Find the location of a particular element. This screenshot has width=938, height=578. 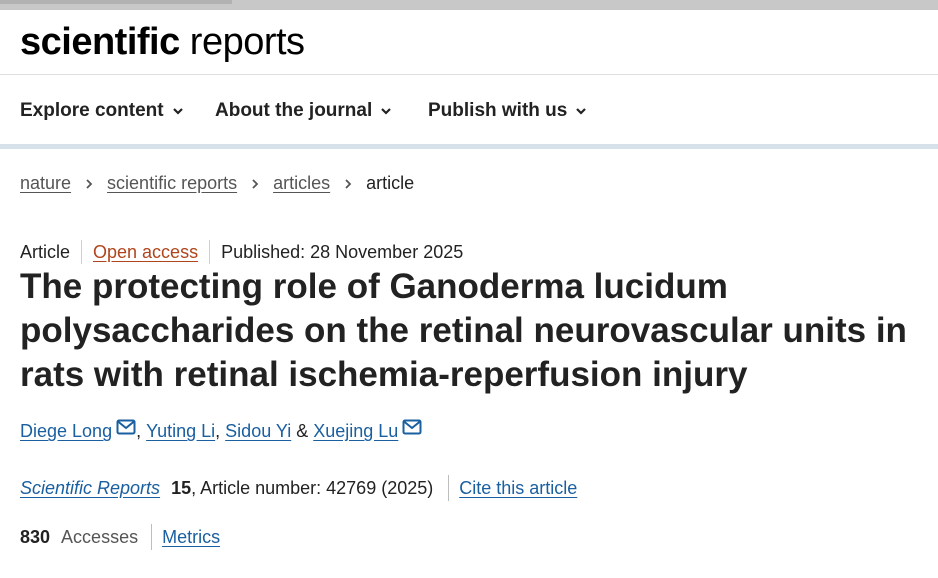

nav-item-label: Explore content is located at coordinates (92, 110).